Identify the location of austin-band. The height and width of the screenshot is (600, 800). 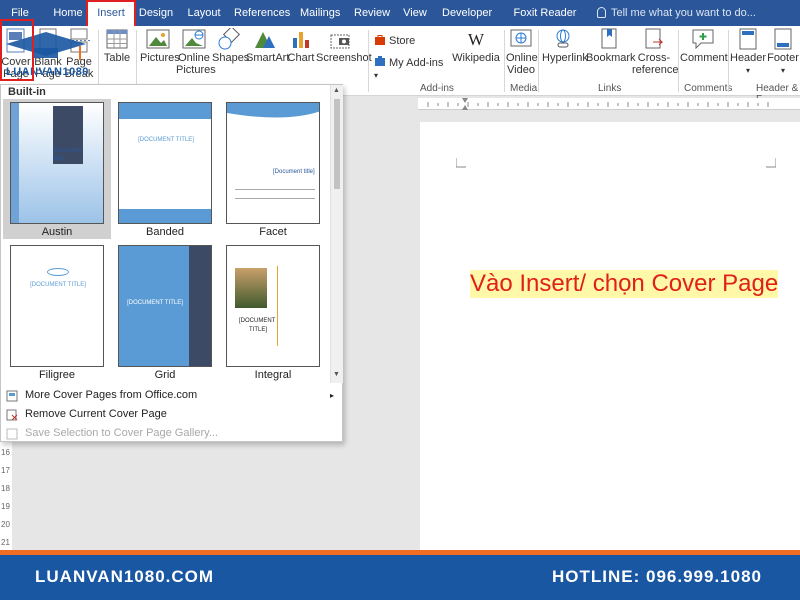
(15, 163).